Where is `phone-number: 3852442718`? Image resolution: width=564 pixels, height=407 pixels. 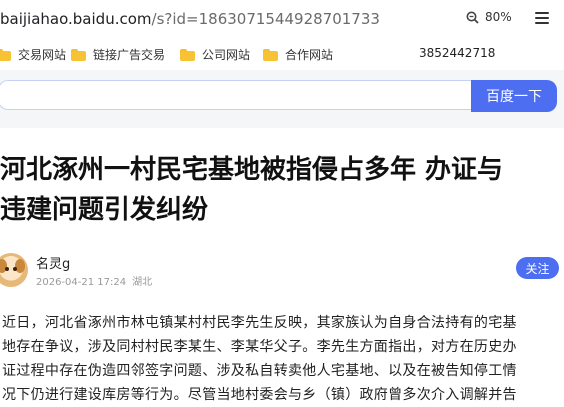 phone-number: 3852442718 is located at coordinates (457, 53).